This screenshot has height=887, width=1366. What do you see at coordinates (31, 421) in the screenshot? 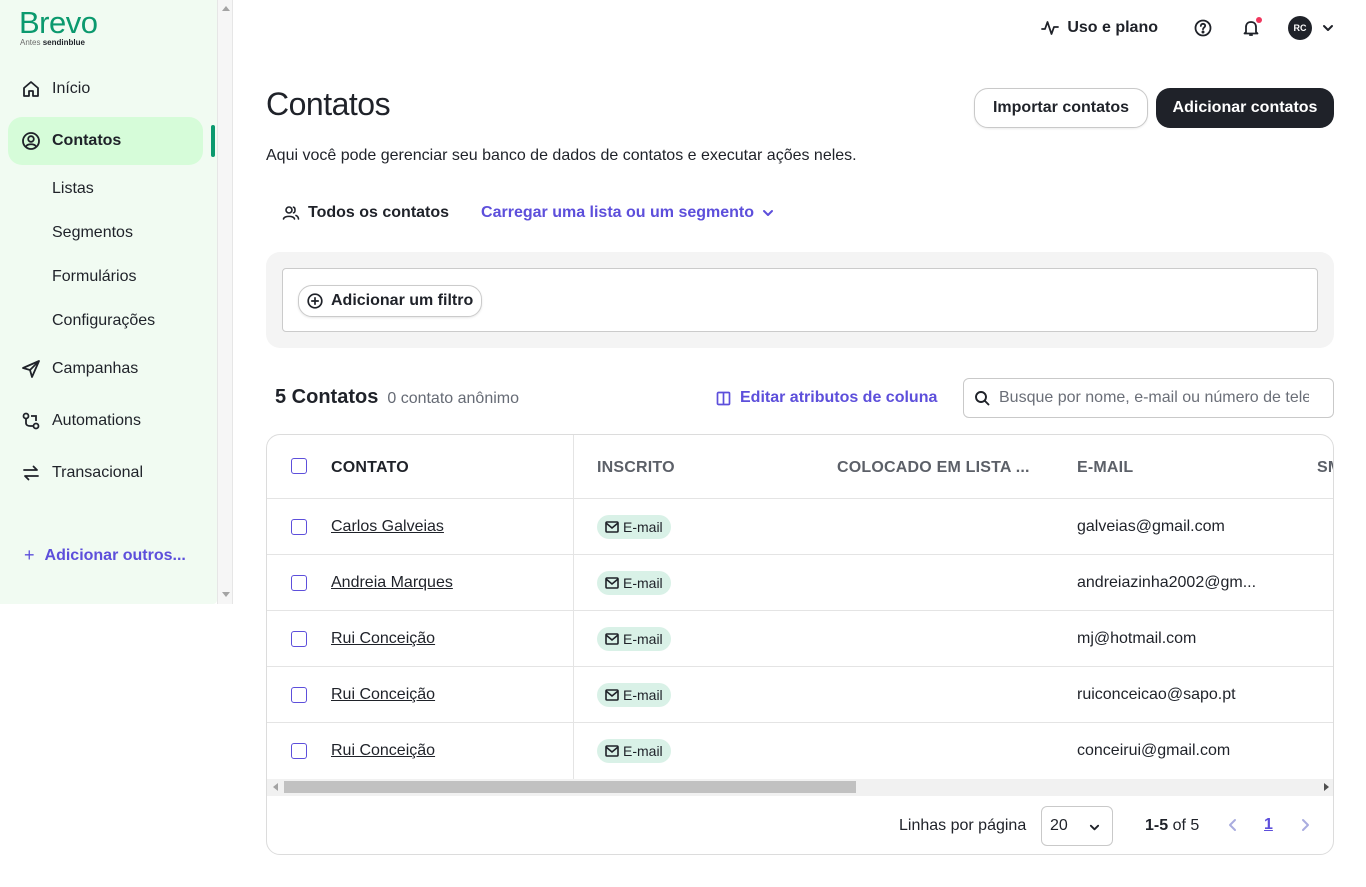
I see `automation-icon` at bounding box center [31, 421].